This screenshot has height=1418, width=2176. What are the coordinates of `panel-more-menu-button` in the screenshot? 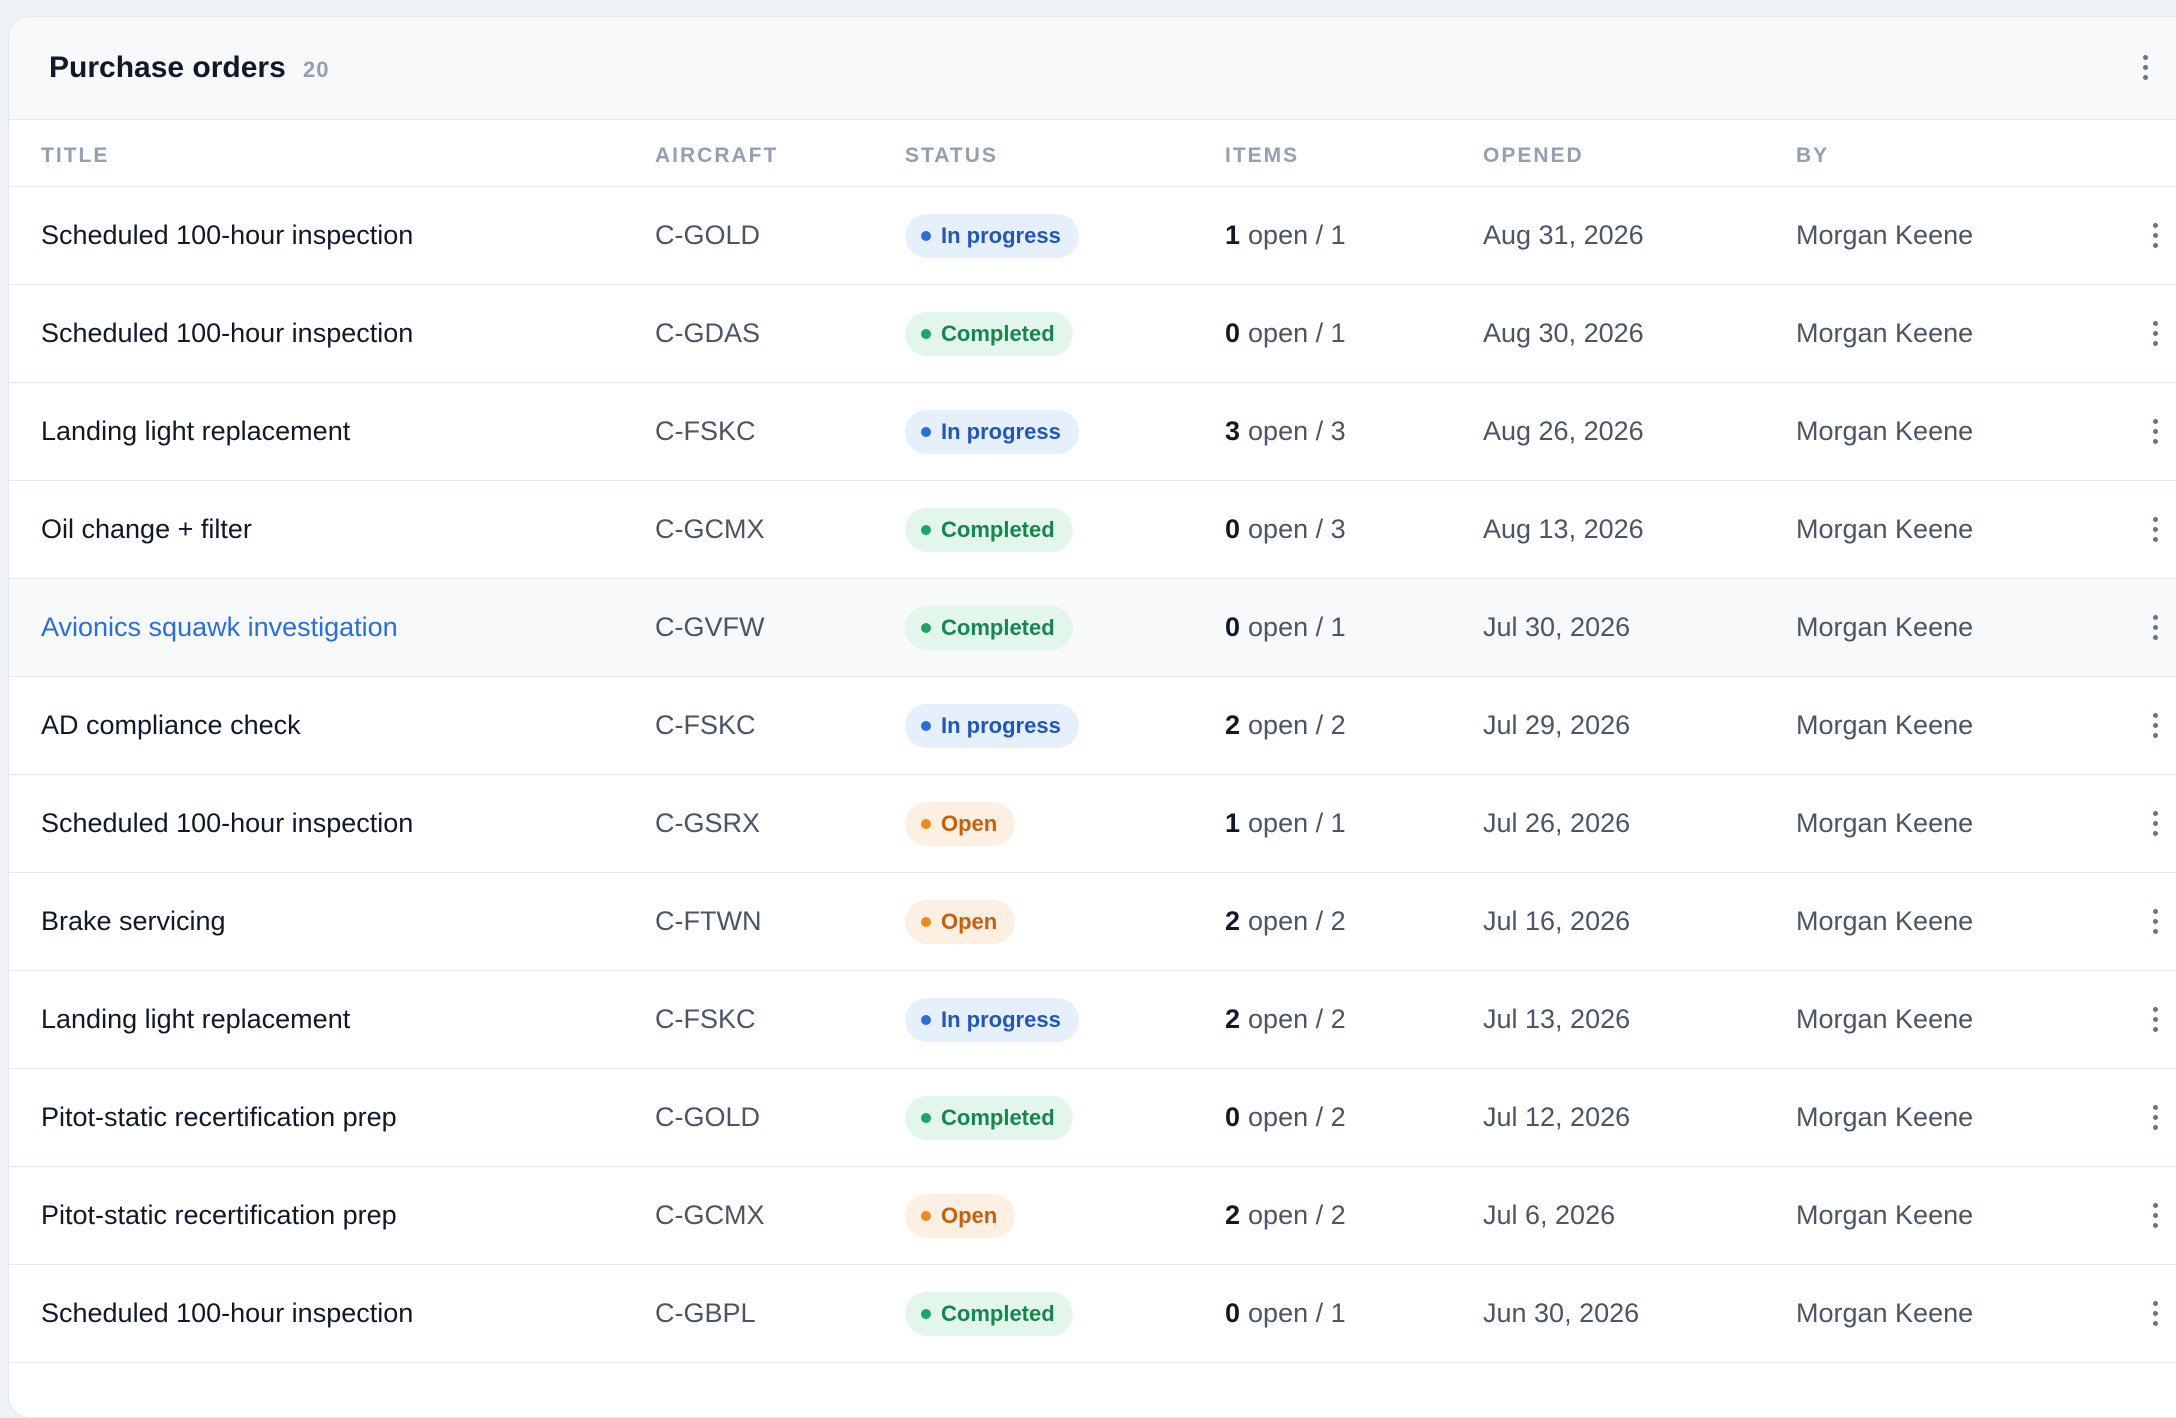 It's located at (2145, 67).